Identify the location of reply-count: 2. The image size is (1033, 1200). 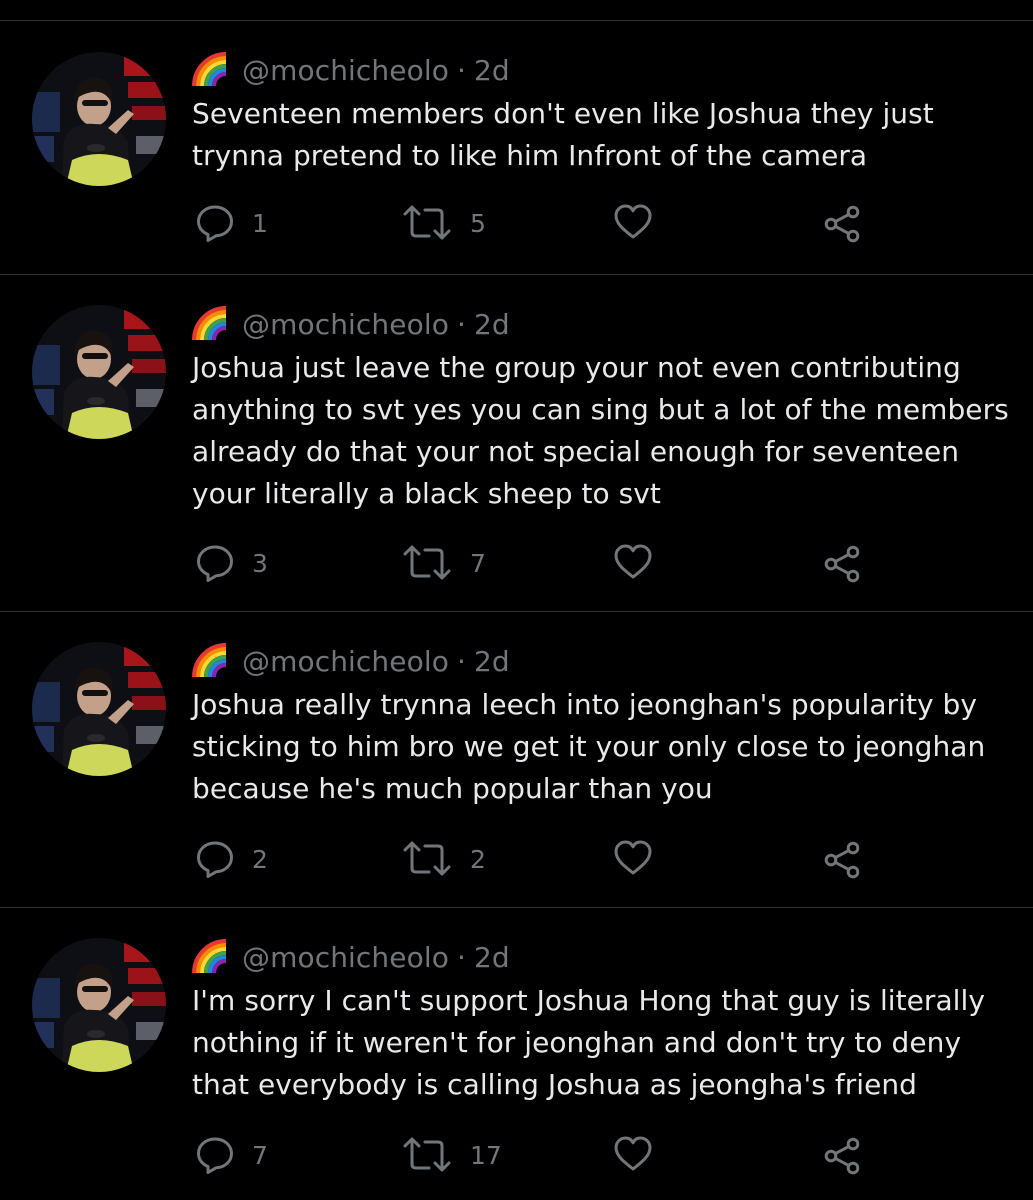
(260, 859).